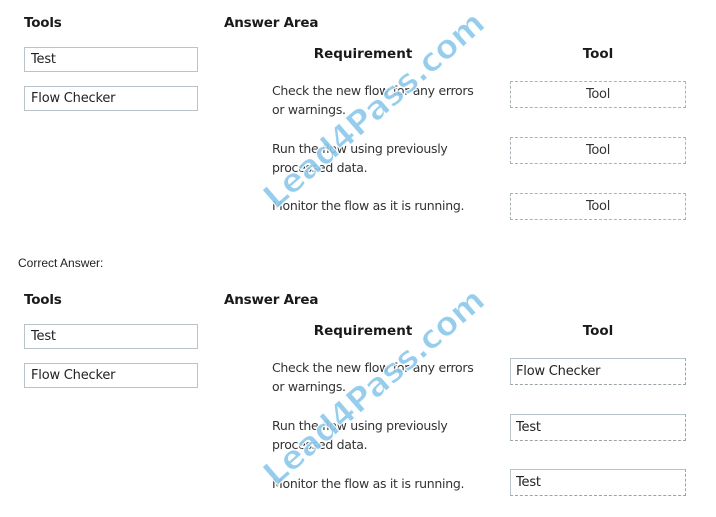  What do you see at coordinates (61, 263) in the screenshot?
I see `correct-answer-label: Correct Answer:` at bounding box center [61, 263].